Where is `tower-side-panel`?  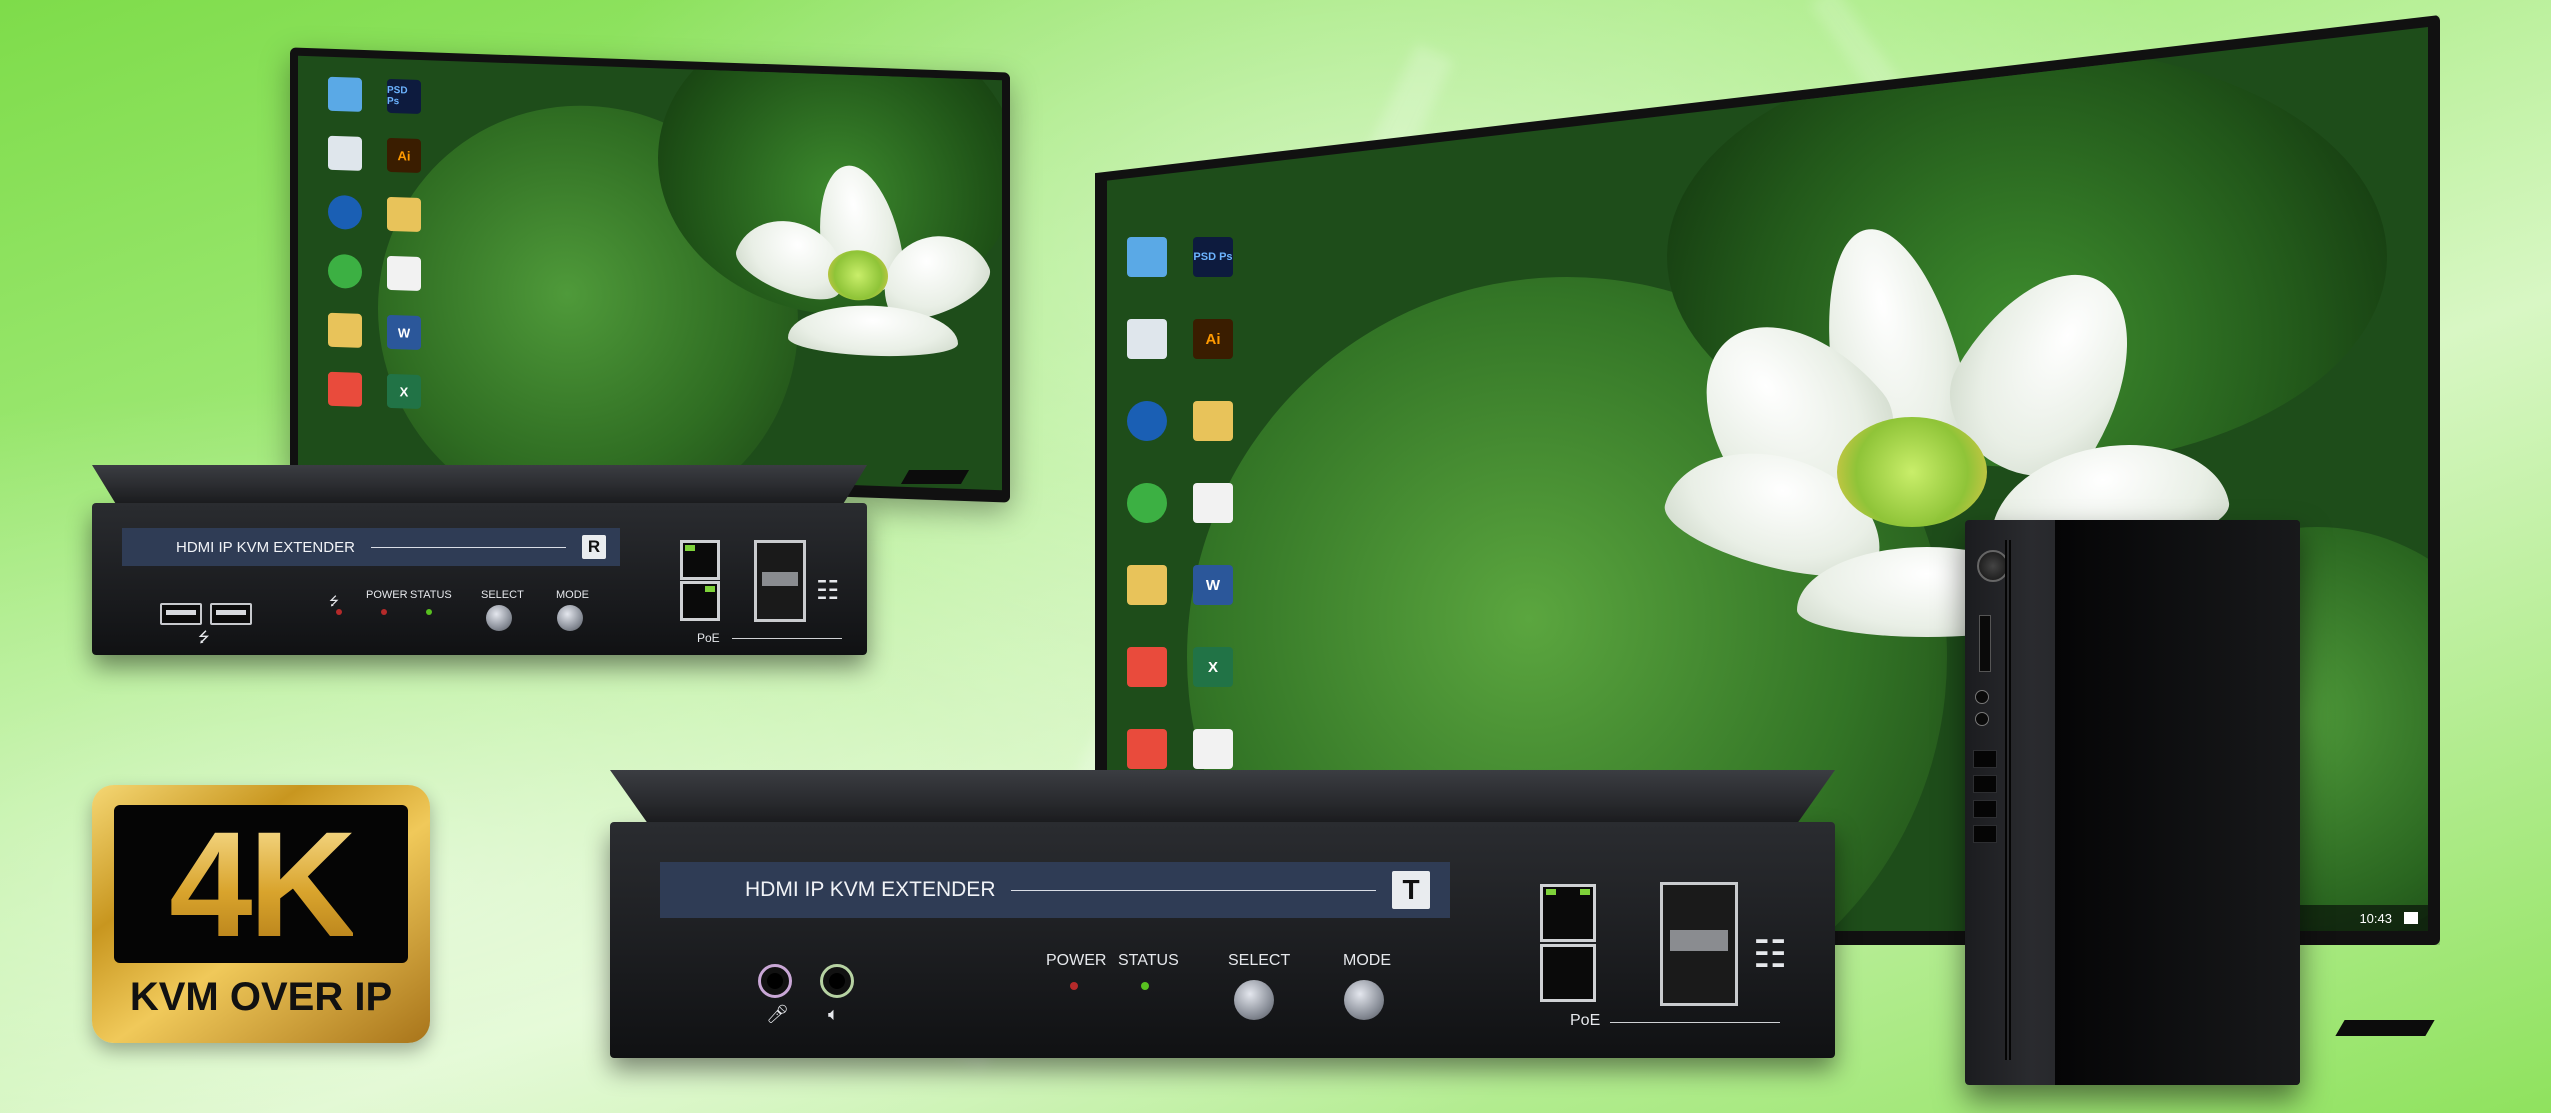
tower-side-panel is located at coordinates (2177, 802).